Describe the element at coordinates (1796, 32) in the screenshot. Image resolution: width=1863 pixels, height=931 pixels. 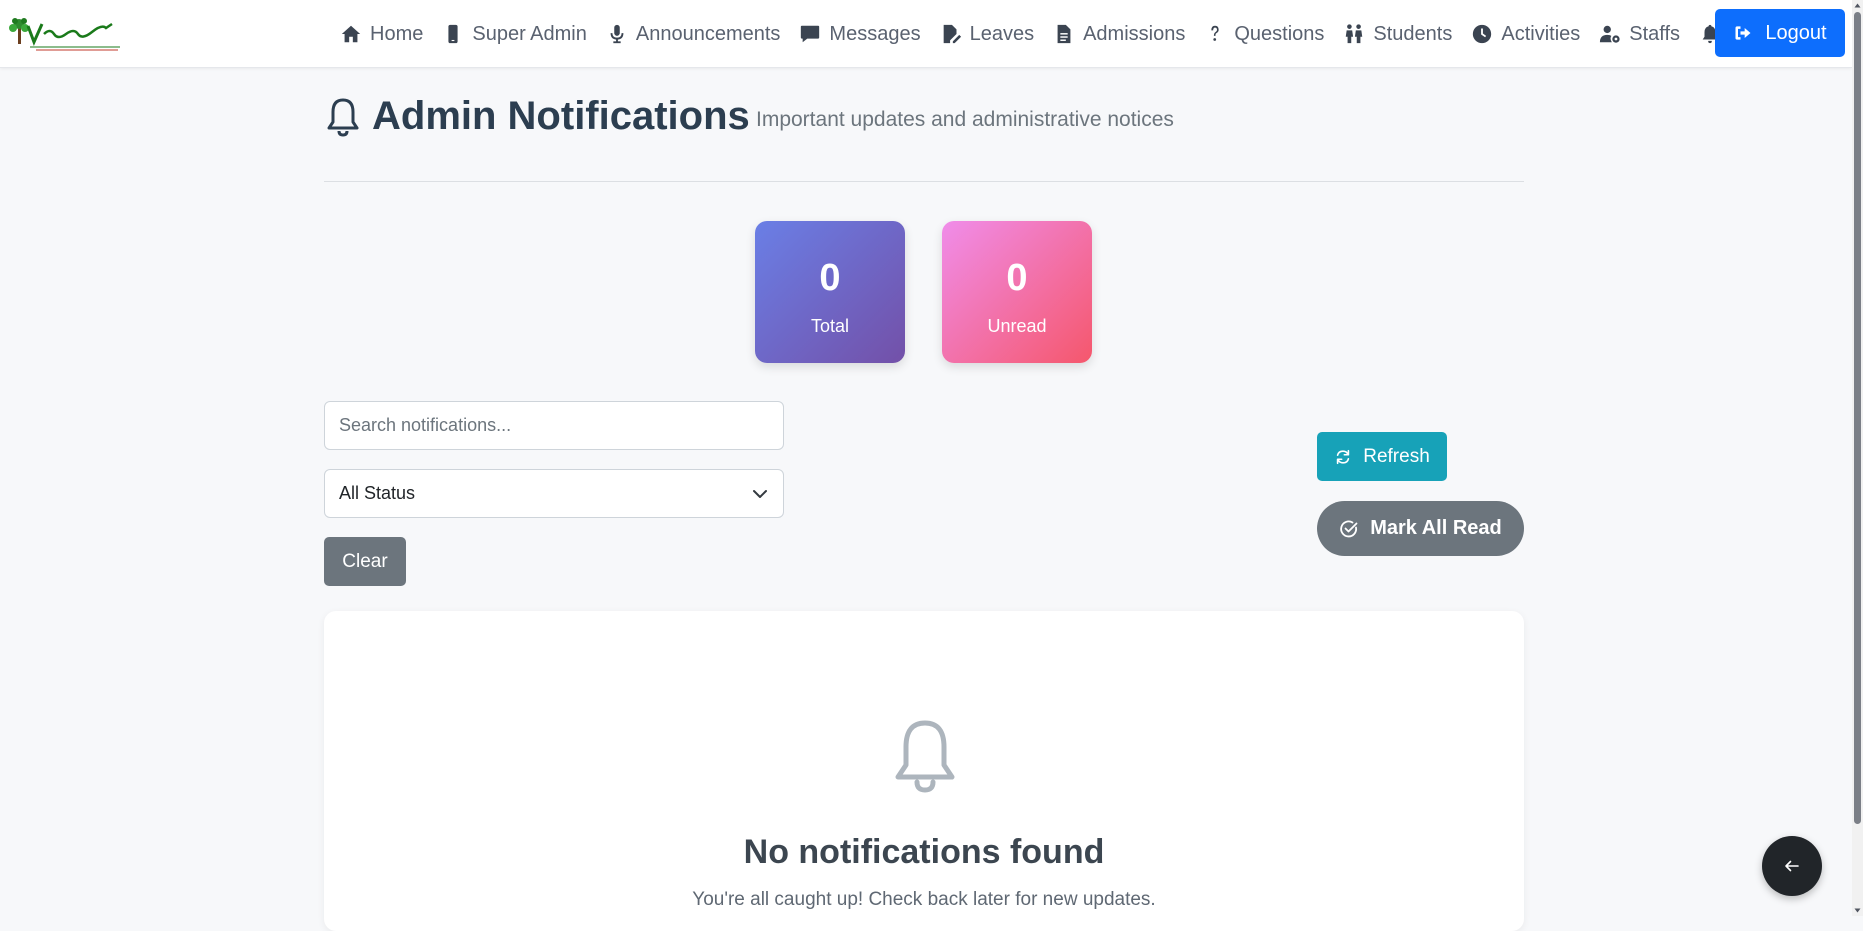
I see `logout-label: Logout` at that location.